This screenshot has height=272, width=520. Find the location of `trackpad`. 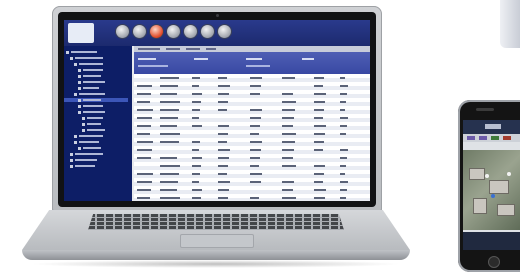

trackpad is located at coordinates (217, 241).